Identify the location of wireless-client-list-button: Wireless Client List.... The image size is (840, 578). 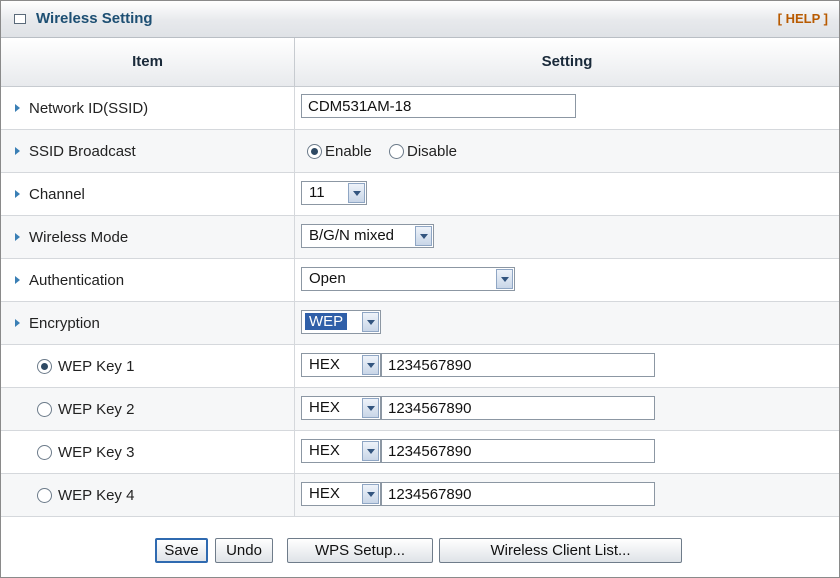
(560, 550).